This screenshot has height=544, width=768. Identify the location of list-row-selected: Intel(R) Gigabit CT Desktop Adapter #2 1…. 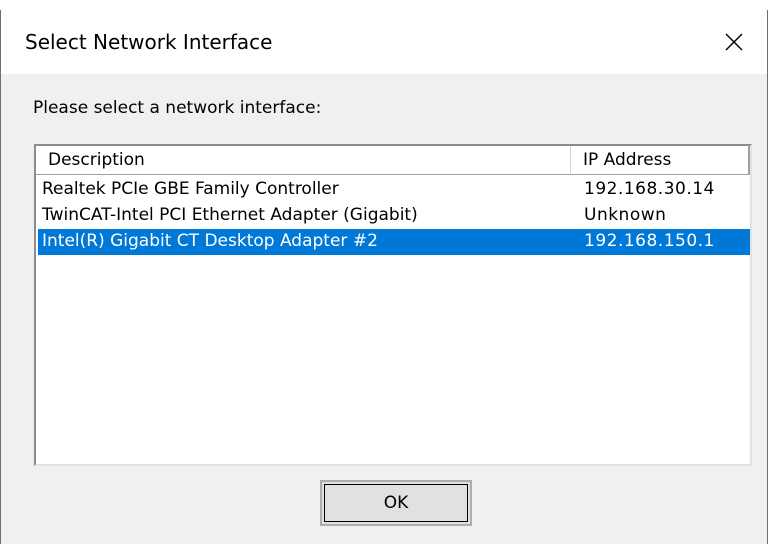
(394, 242).